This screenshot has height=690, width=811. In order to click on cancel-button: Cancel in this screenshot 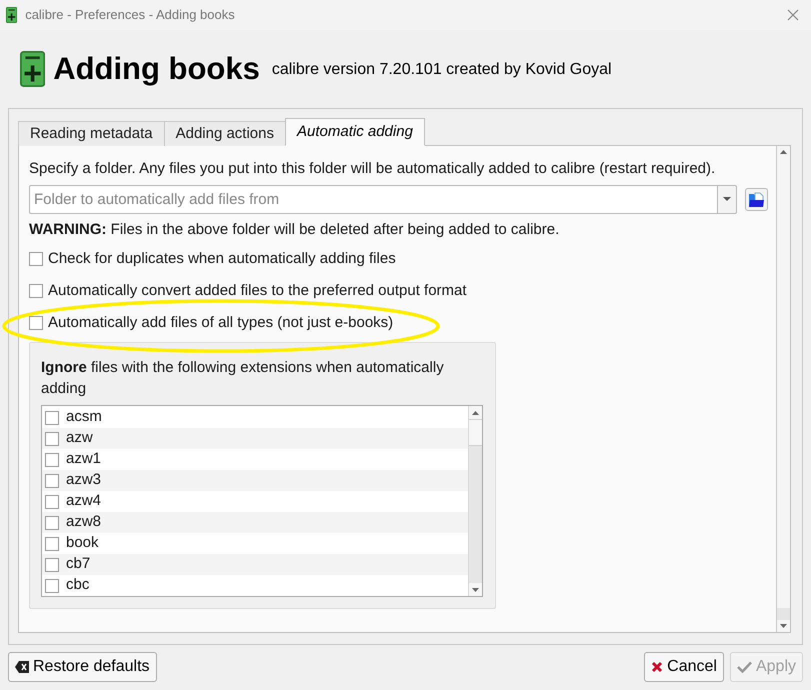, I will do `click(684, 667)`.